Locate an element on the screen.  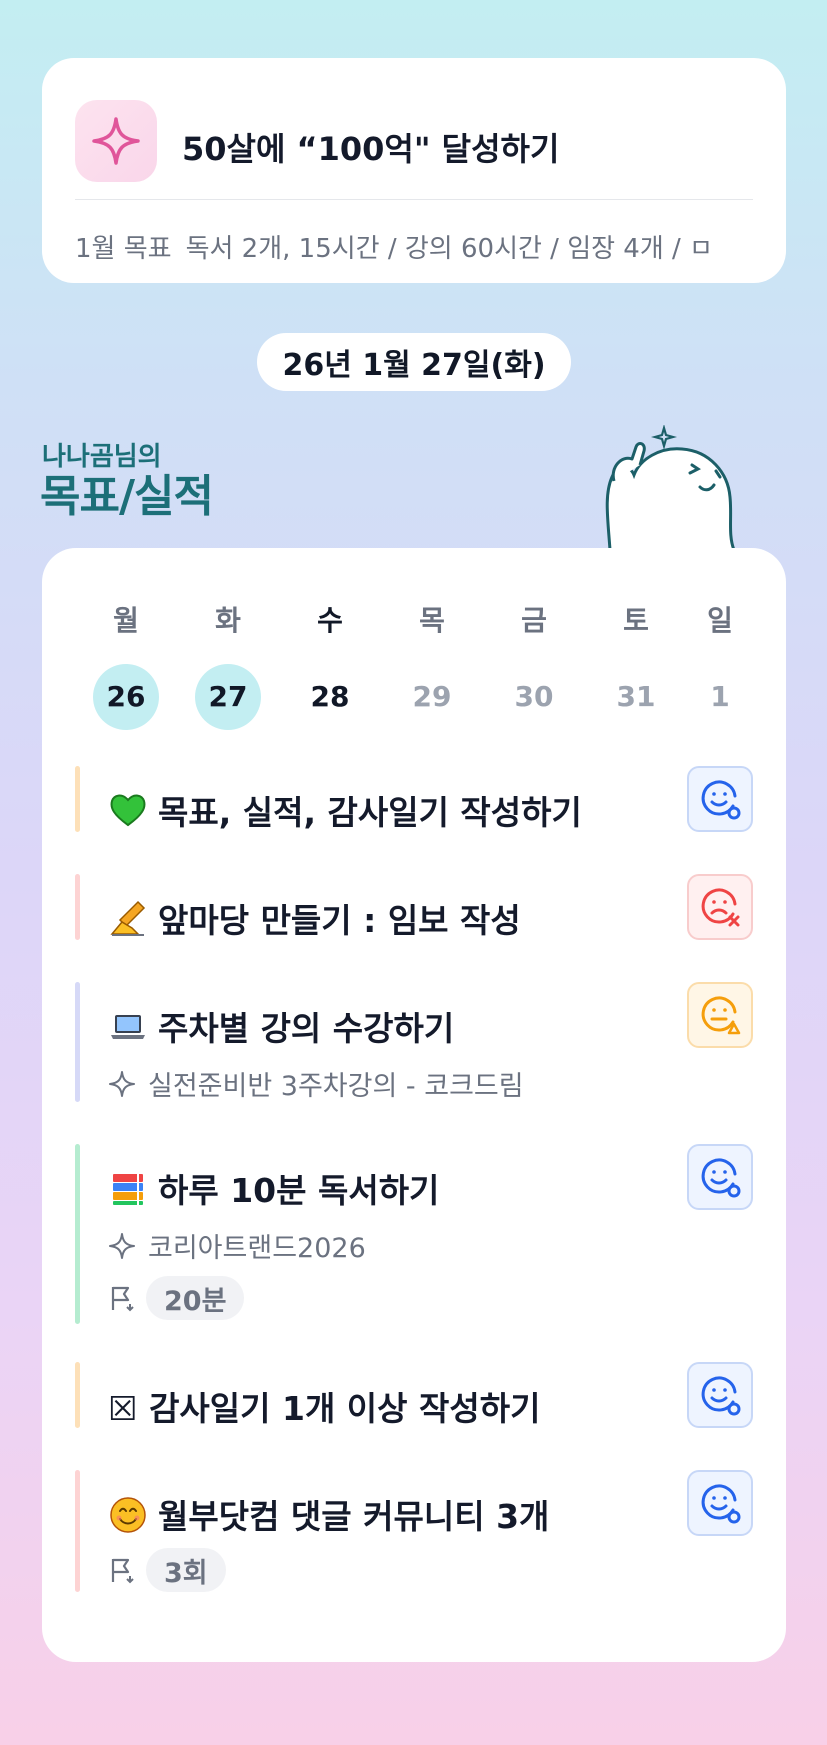
task-title: 하루 10분 독서하기 is located at coordinates (299, 1190).